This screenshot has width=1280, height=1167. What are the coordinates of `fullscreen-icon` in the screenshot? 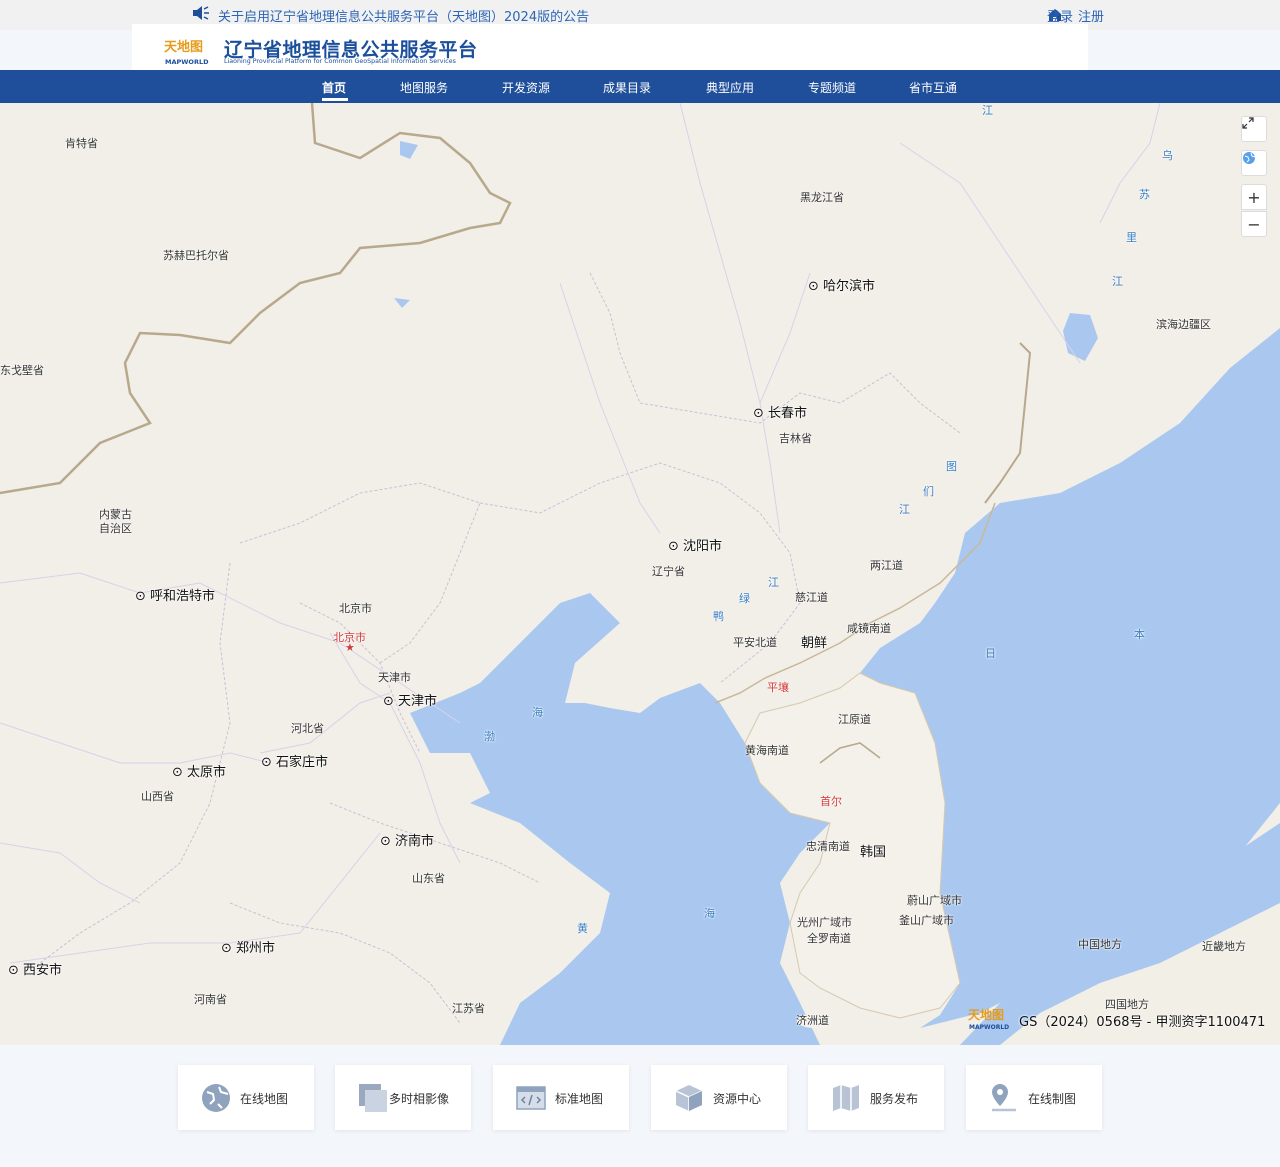 It's located at (1248, 123).